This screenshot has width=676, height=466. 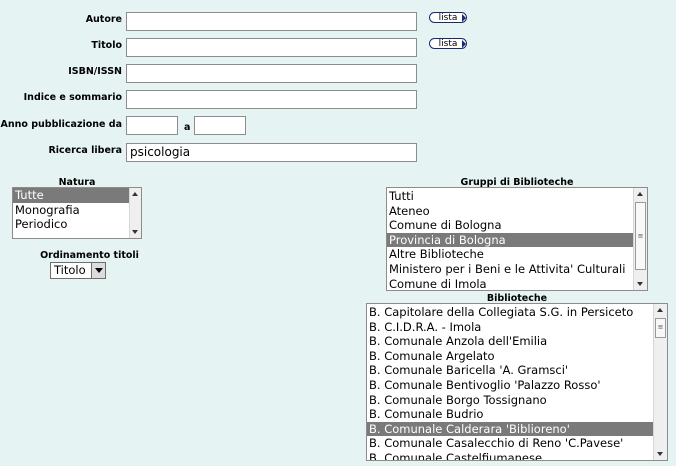 I want to click on anno-da-input, so click(x=152, y=125).